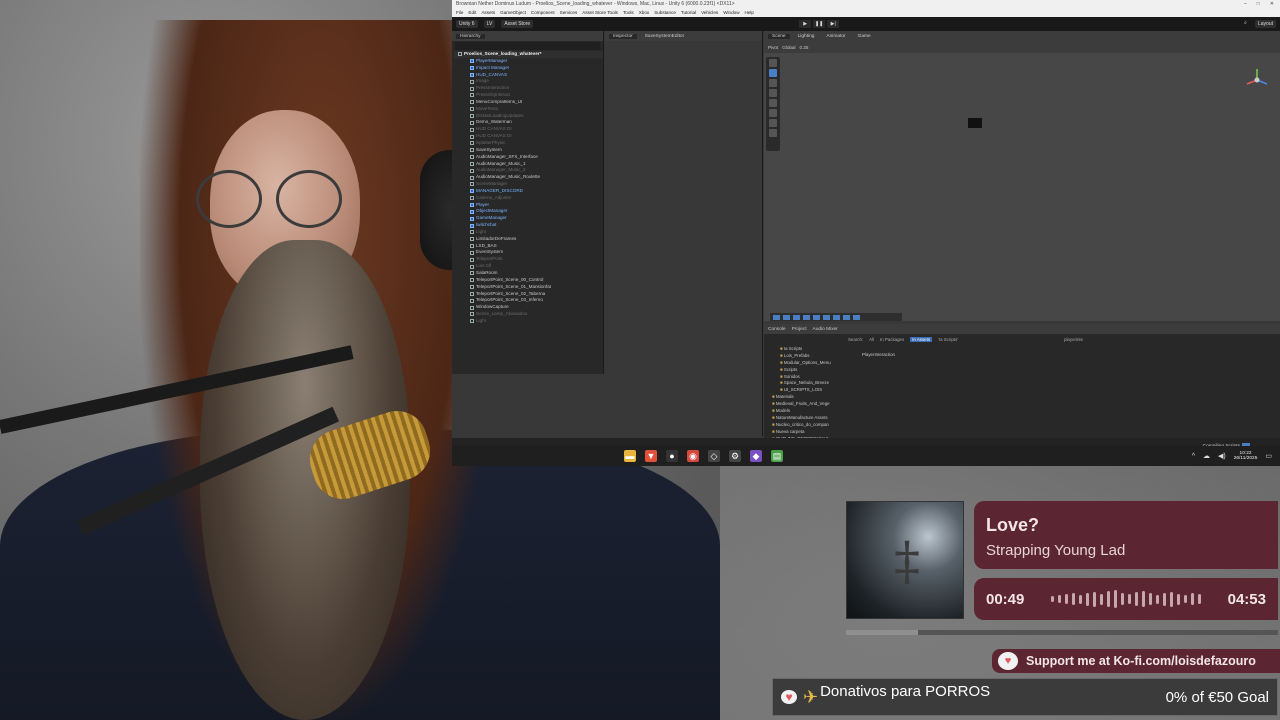  What do you see at coordinates (528, 239) in the screenshot?
I see `hierarchy-item: LimitadorDeFrames` at bounding box center [528, 239].